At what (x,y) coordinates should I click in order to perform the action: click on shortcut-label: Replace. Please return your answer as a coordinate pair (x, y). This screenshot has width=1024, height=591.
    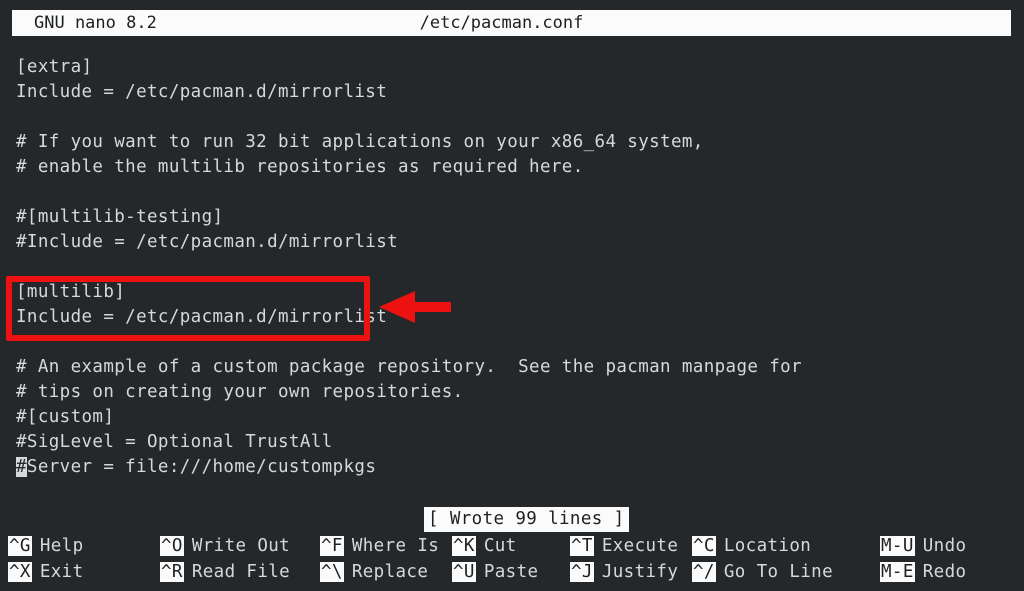
    Looking at the image, I should click on (390, 572).